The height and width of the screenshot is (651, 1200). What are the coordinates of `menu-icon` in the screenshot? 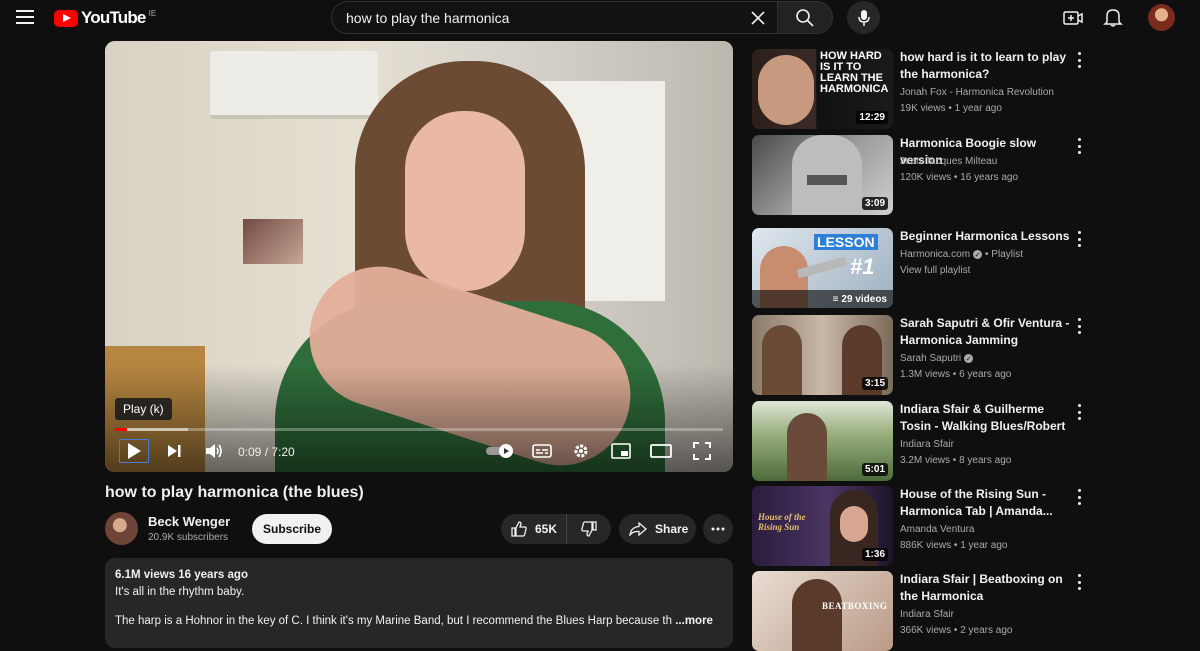 It's located at (25, 18).